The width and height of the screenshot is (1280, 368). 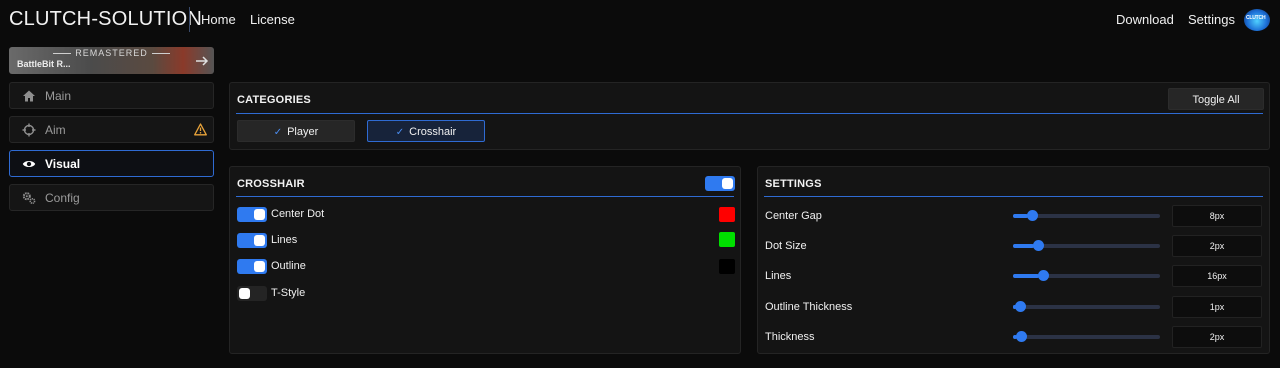 What do you see at coordinates (29, 198) in the screenshot?
I see `gears-icon` at bounding box center [29, 198].